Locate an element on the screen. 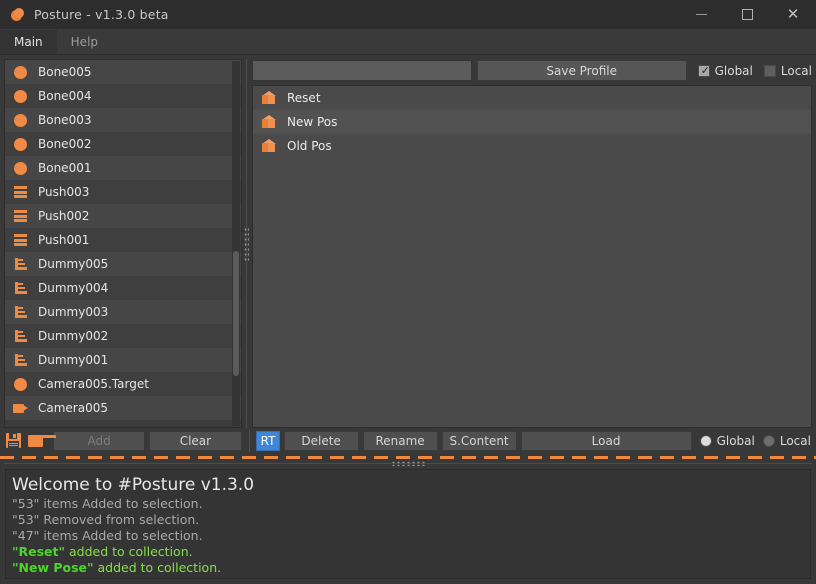 The image size is (816, 584). delete-label: Delete is located at coordinates (321, 441).